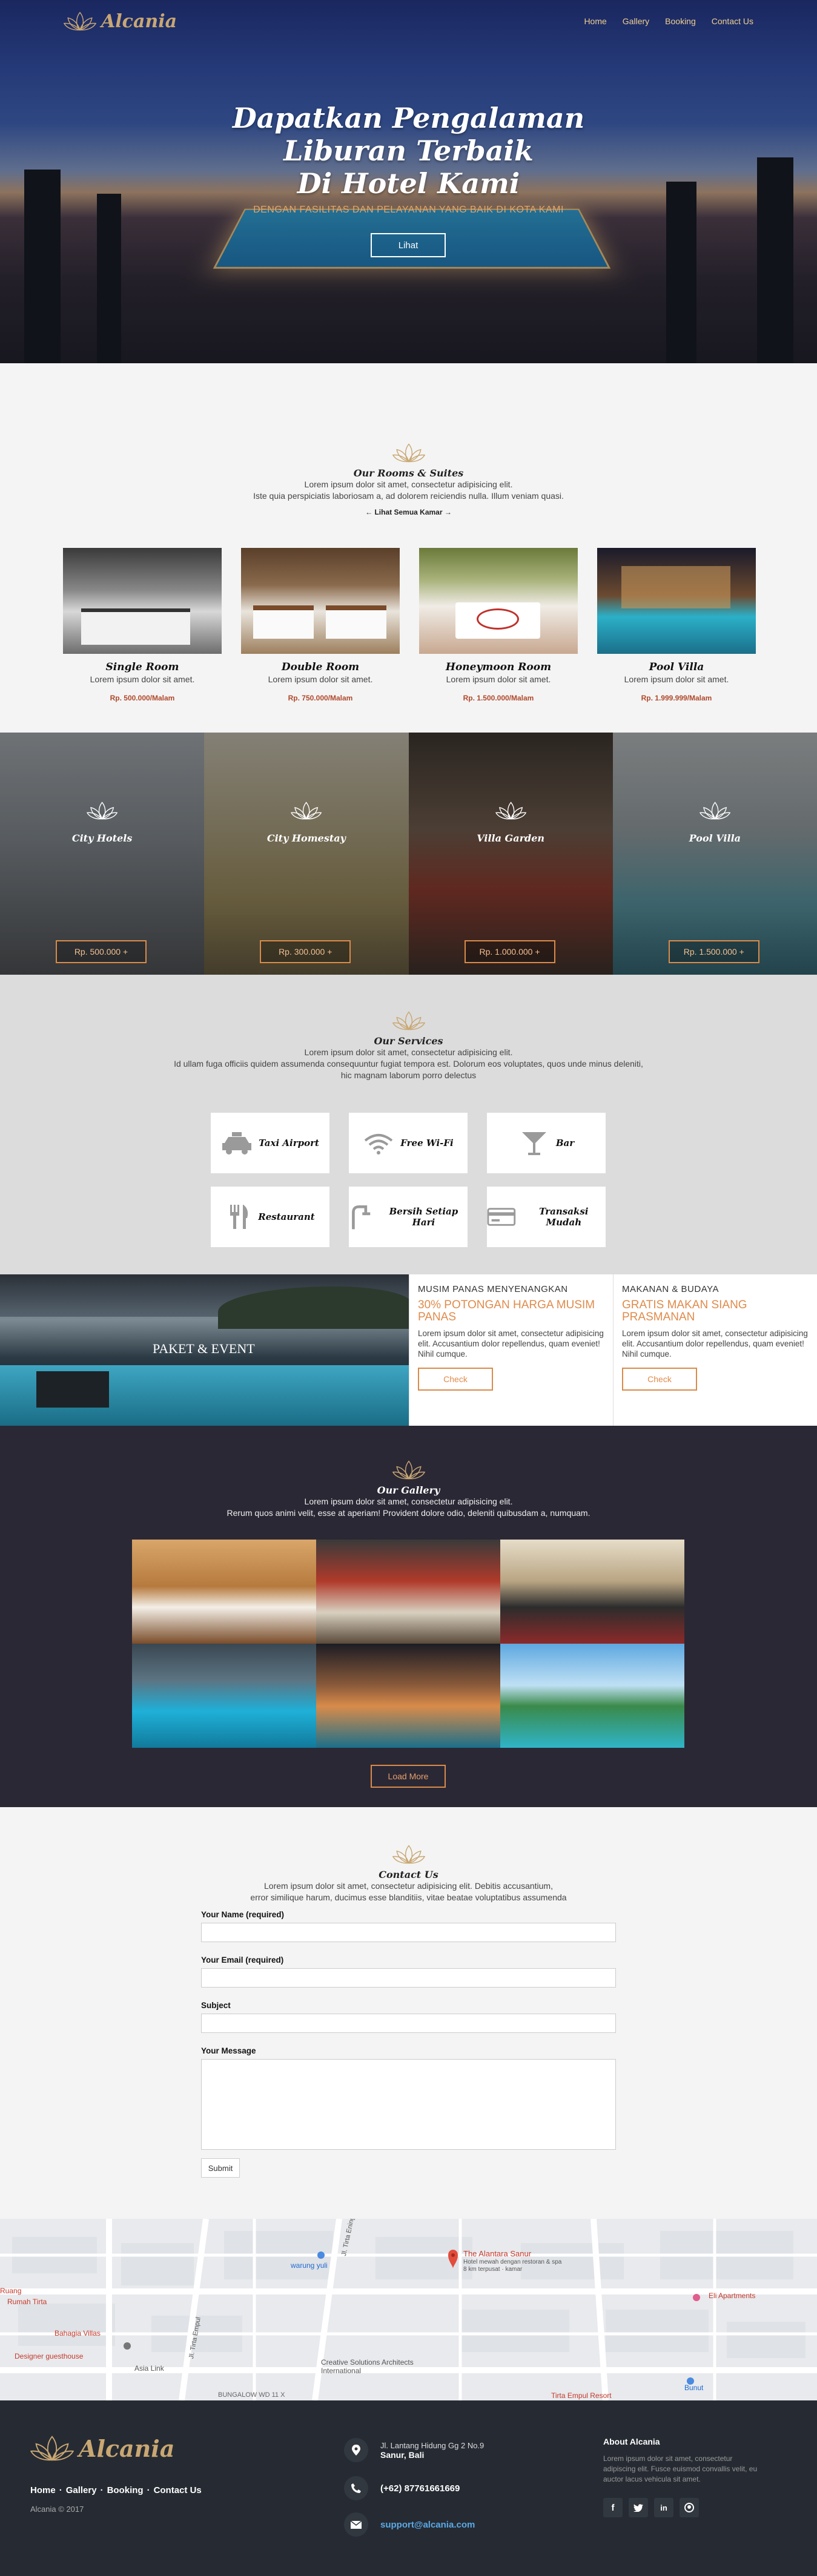 This screenshot has height=2576, width=817. Describe the element at coordinates (320, 679) in the screenshot. I see `room-desc: Lorem ipsum dolor sit amet.` at that location.